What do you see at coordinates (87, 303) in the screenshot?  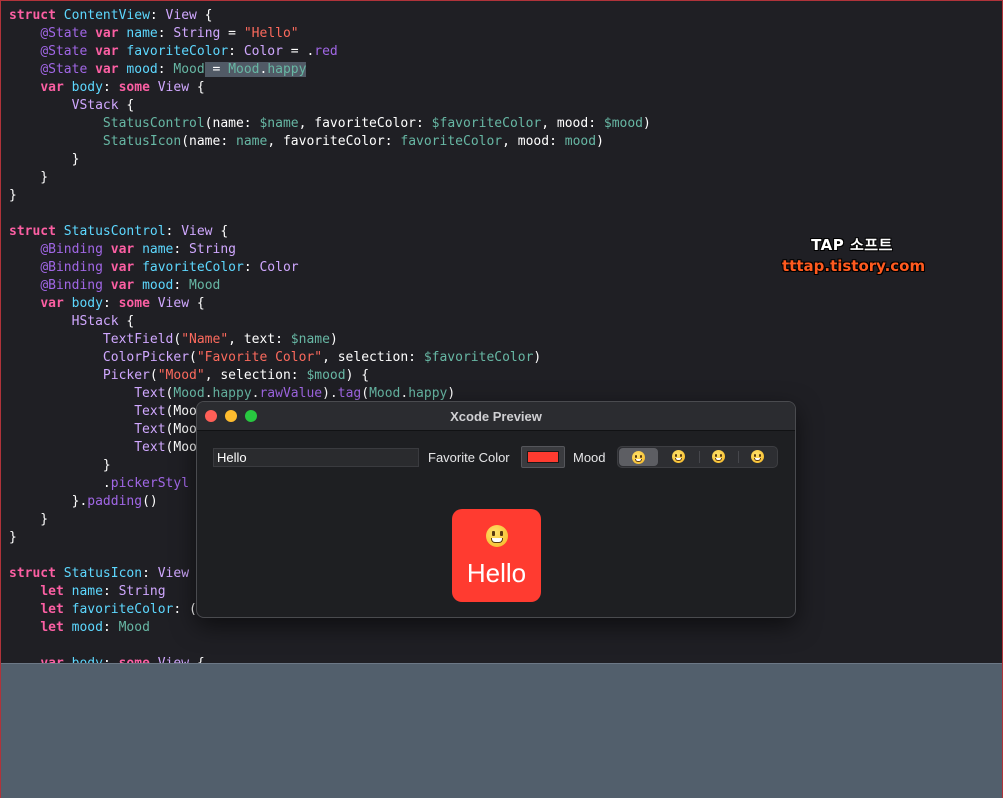 I see `code-token: body` at bounding box center [87, 303].